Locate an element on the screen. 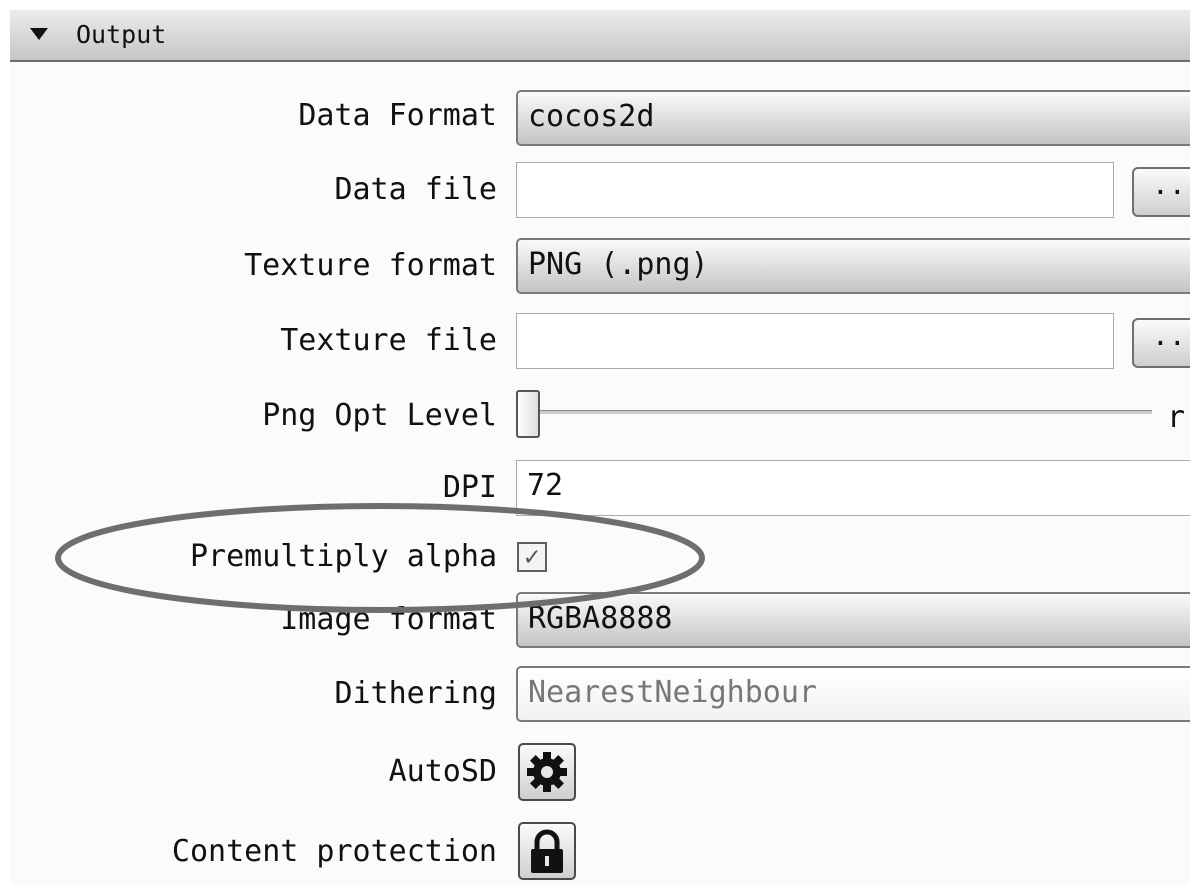  gear-icon is located at coordinates (547, 772).